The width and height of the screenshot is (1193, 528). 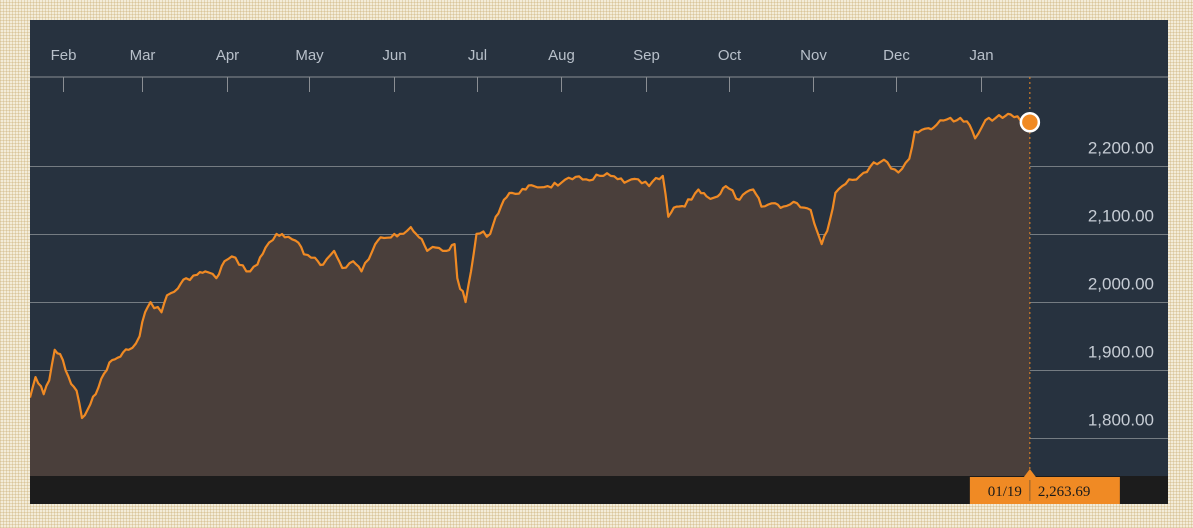 What do you see at coordinates (1005, 492) in the screenshot?
I see `price-tag-date: 01/19` at bounding box center [1005, 492].